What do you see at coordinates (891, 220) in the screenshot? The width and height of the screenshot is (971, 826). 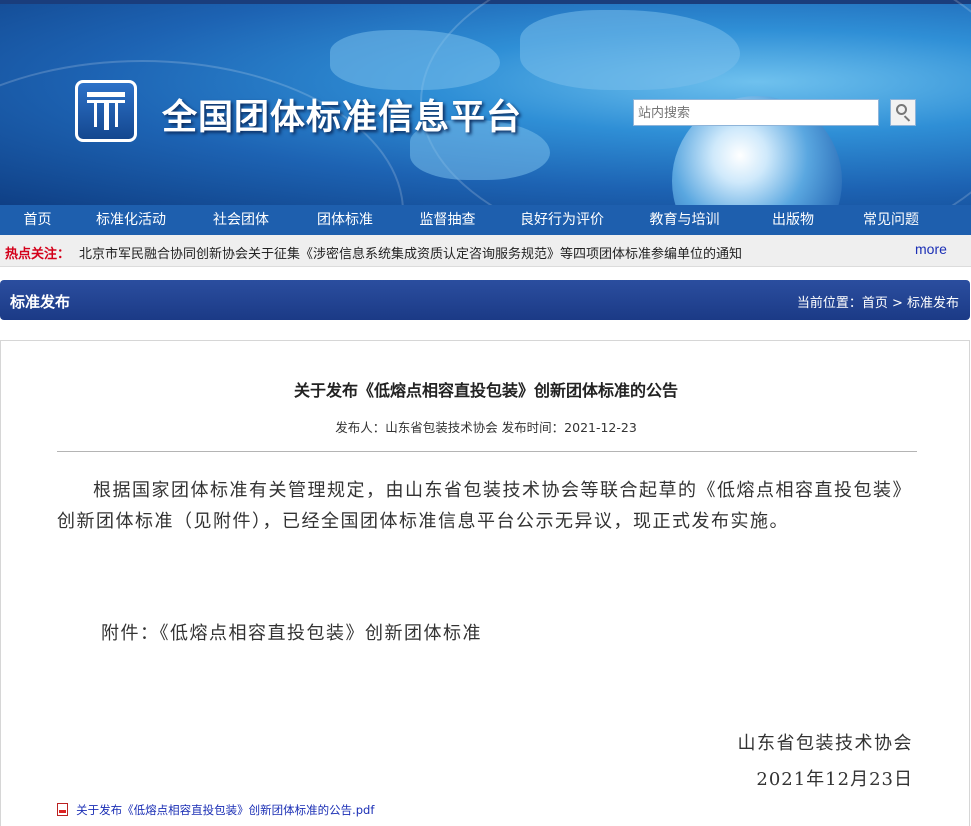 I see `nav-item-faq: 常见问题` at bounding box center [891, 220].